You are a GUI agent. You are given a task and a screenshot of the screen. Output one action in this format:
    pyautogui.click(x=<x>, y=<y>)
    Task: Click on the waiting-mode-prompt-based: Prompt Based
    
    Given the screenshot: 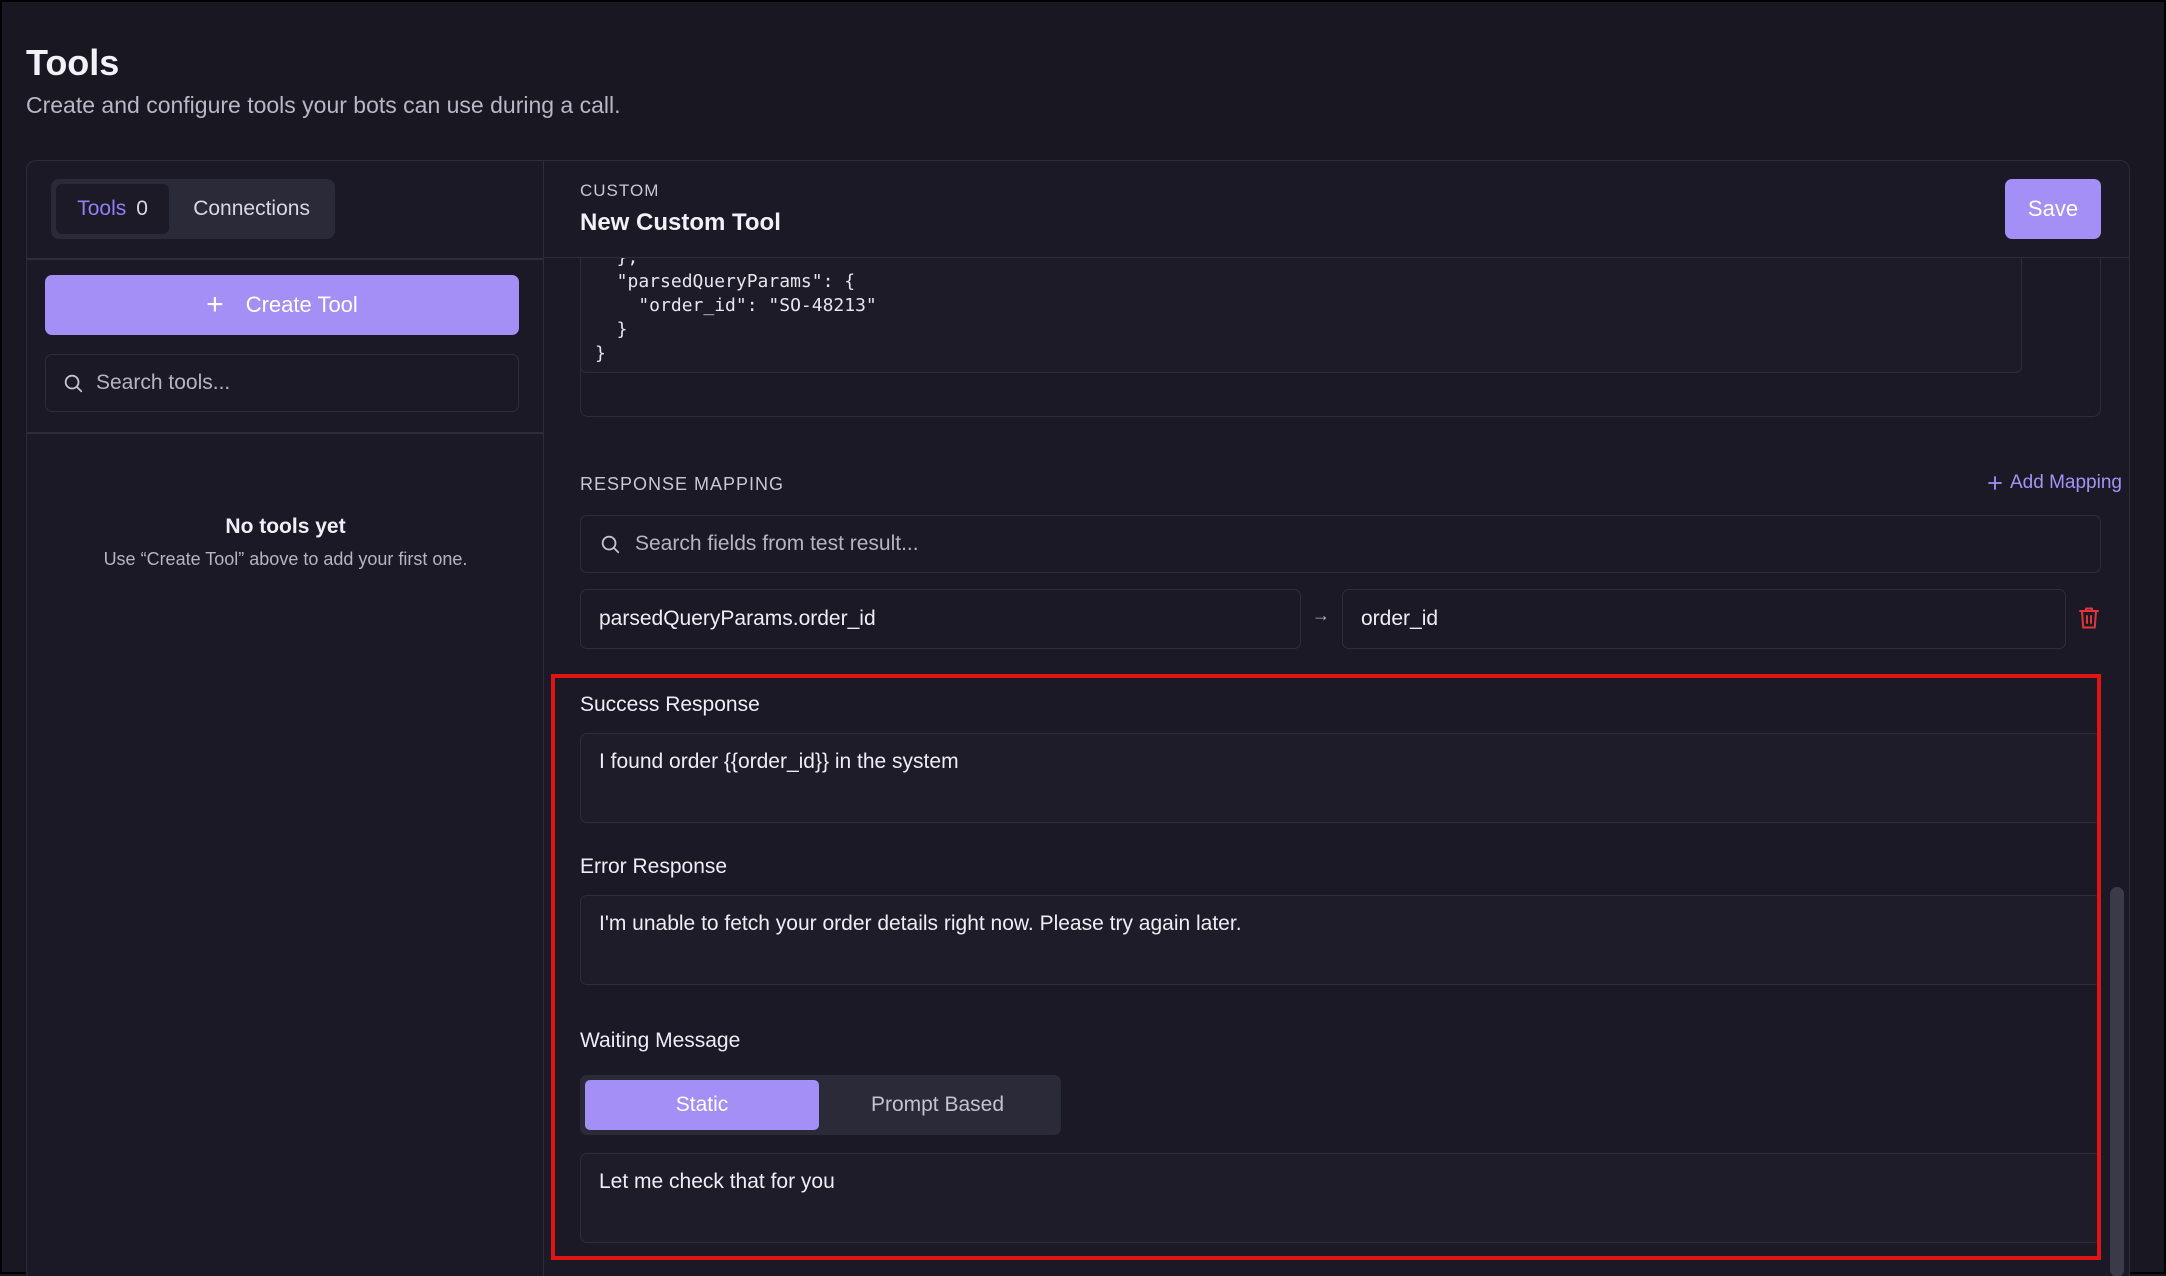 What is the action you would take?
    pyautogui.click(x=937, y=1105)
    